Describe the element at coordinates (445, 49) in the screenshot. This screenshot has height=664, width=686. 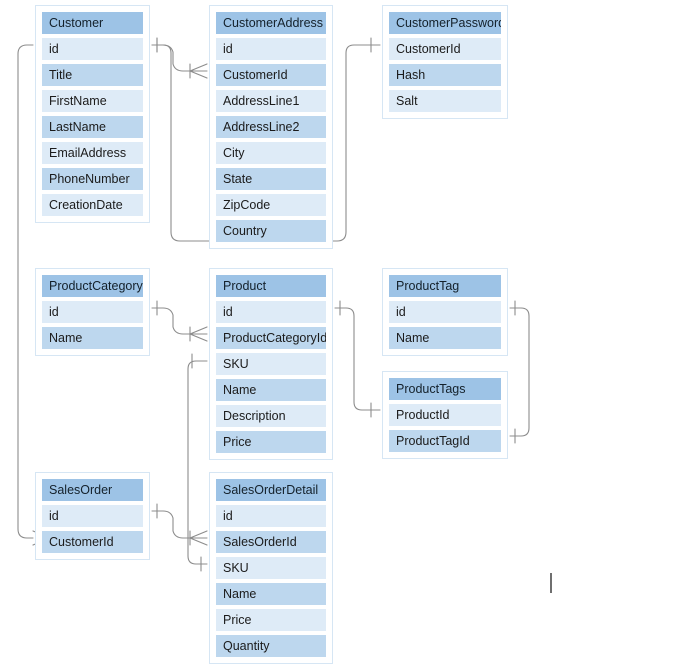
I see `entity-field-customer-password-customerid: CustomerId` at that location.